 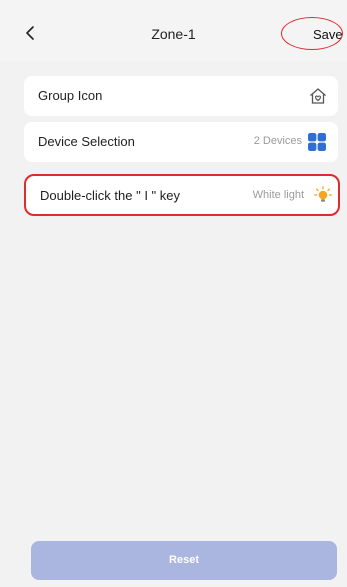 What do you see at coordinates (182, 195) in the screenshot?
I see `double-click-key-row: Double-click the " I " key White light` at bounding box center [182, 195].